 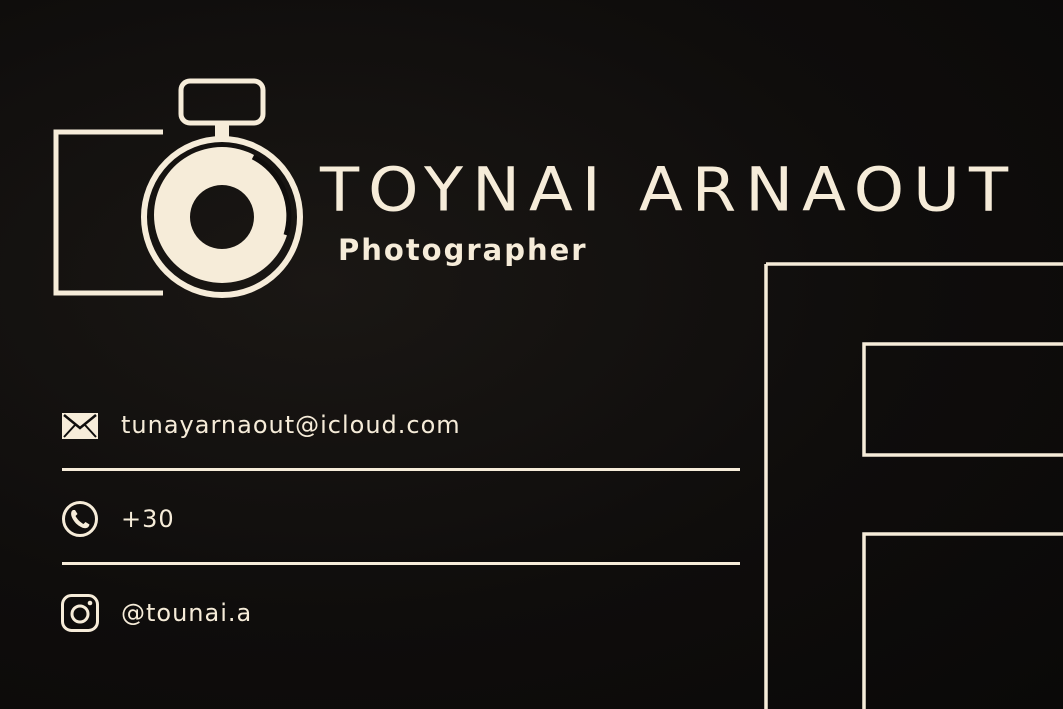 What do you see at coordinates (186, 613) in the screenshot?
I see `instagram-text: @tounai.a` at bounding box center [186, 613].